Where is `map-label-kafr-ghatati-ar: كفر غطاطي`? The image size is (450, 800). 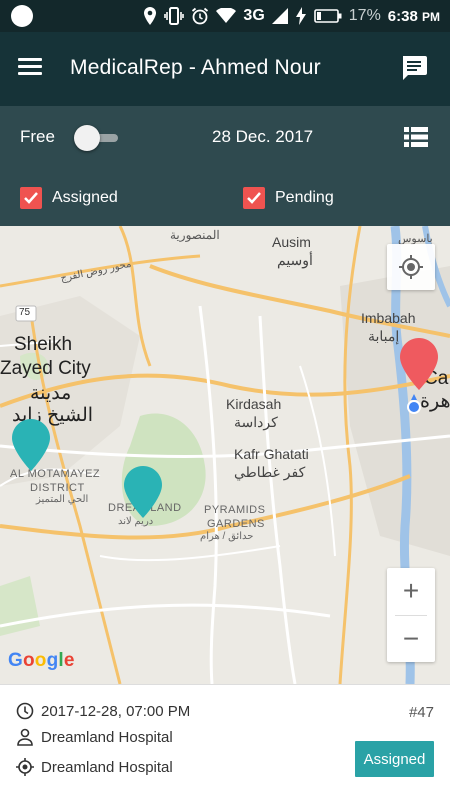 map-label-kafr-ghatati-ar: كفر غطاطي is located at coordinates (270, 472).